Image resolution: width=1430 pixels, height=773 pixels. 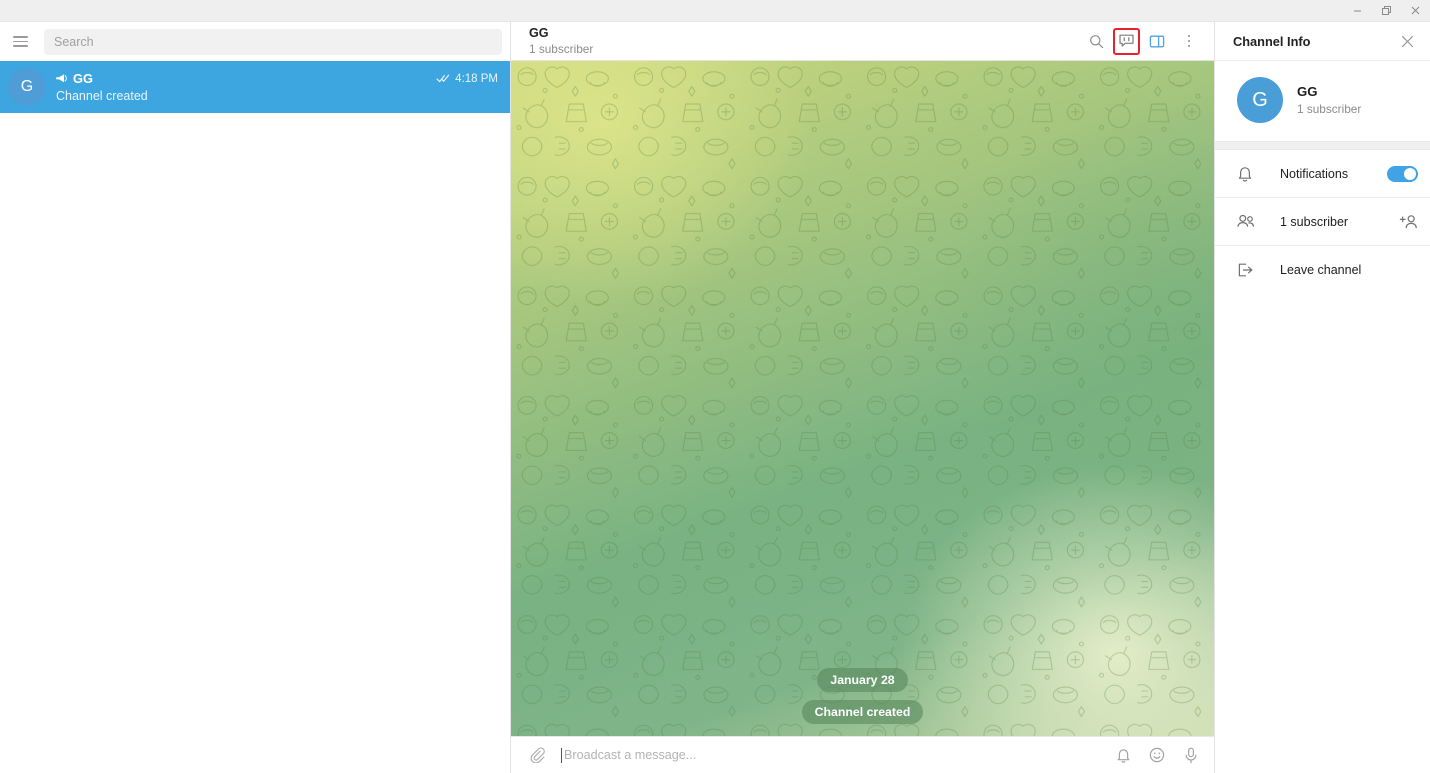 What do you see at coordinates (1314, 173) in the screenshot?
I see `info-row-label: Notifications` at bounding box center [1314, 173].